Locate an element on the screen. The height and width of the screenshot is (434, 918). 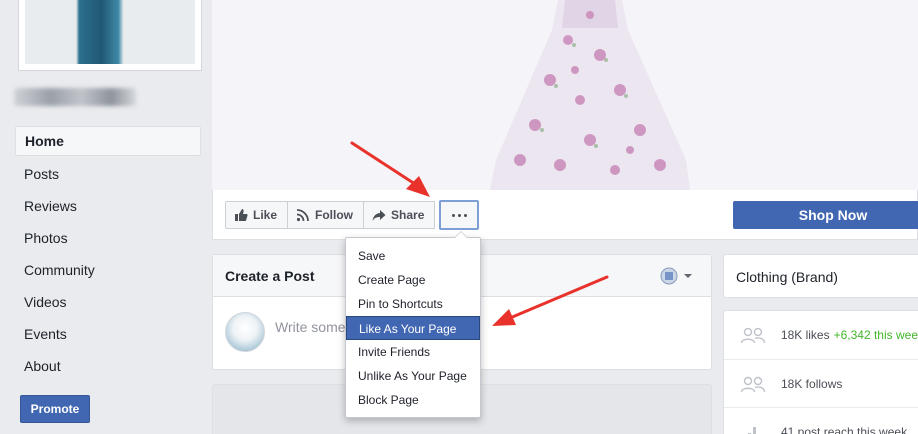
like-button: Like is located at coordinates (257, 215).